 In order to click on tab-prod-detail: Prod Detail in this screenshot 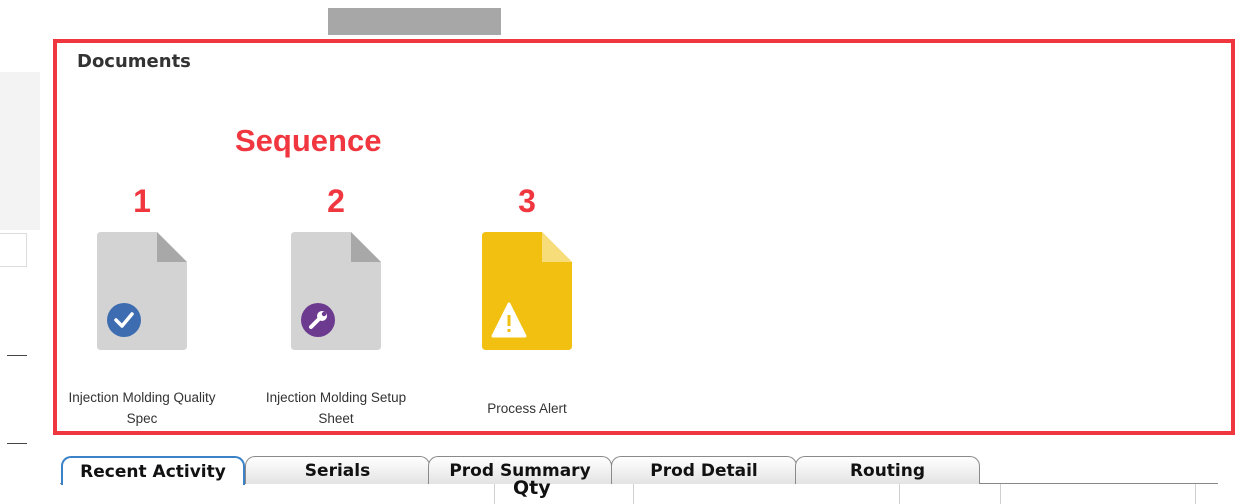, I will do `click(704, 470)`.